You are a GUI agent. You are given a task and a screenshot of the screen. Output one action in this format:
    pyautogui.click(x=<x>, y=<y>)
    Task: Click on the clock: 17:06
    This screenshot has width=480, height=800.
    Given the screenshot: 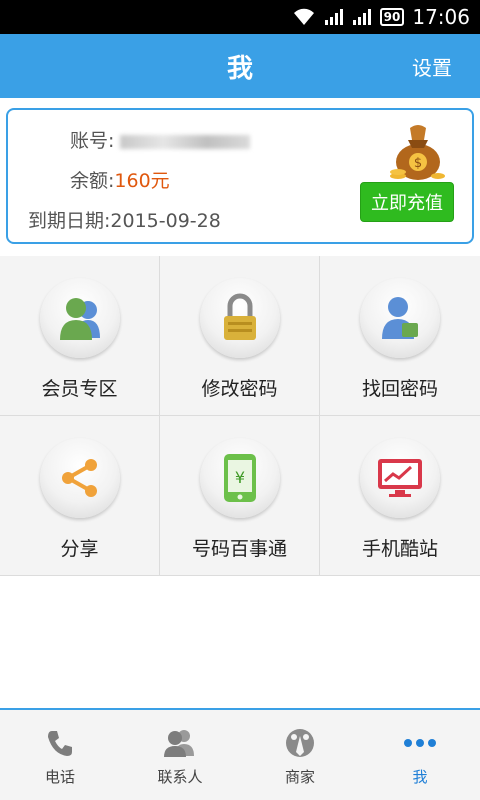 What is the action you would take?
    pyautogui.click(x=441, y=17)
    